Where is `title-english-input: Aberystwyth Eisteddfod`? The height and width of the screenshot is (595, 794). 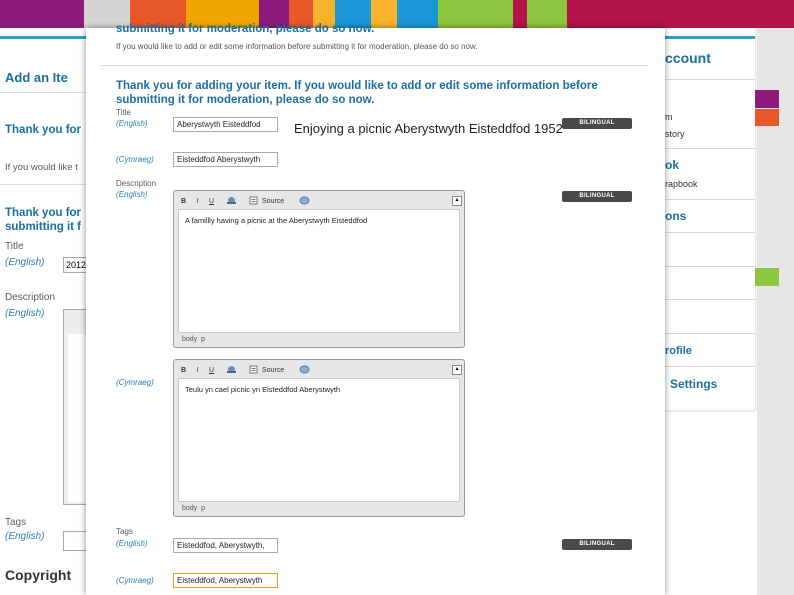
title-english-input: Aberystwyth Eisteddfod is located at coordinates (225, 124).